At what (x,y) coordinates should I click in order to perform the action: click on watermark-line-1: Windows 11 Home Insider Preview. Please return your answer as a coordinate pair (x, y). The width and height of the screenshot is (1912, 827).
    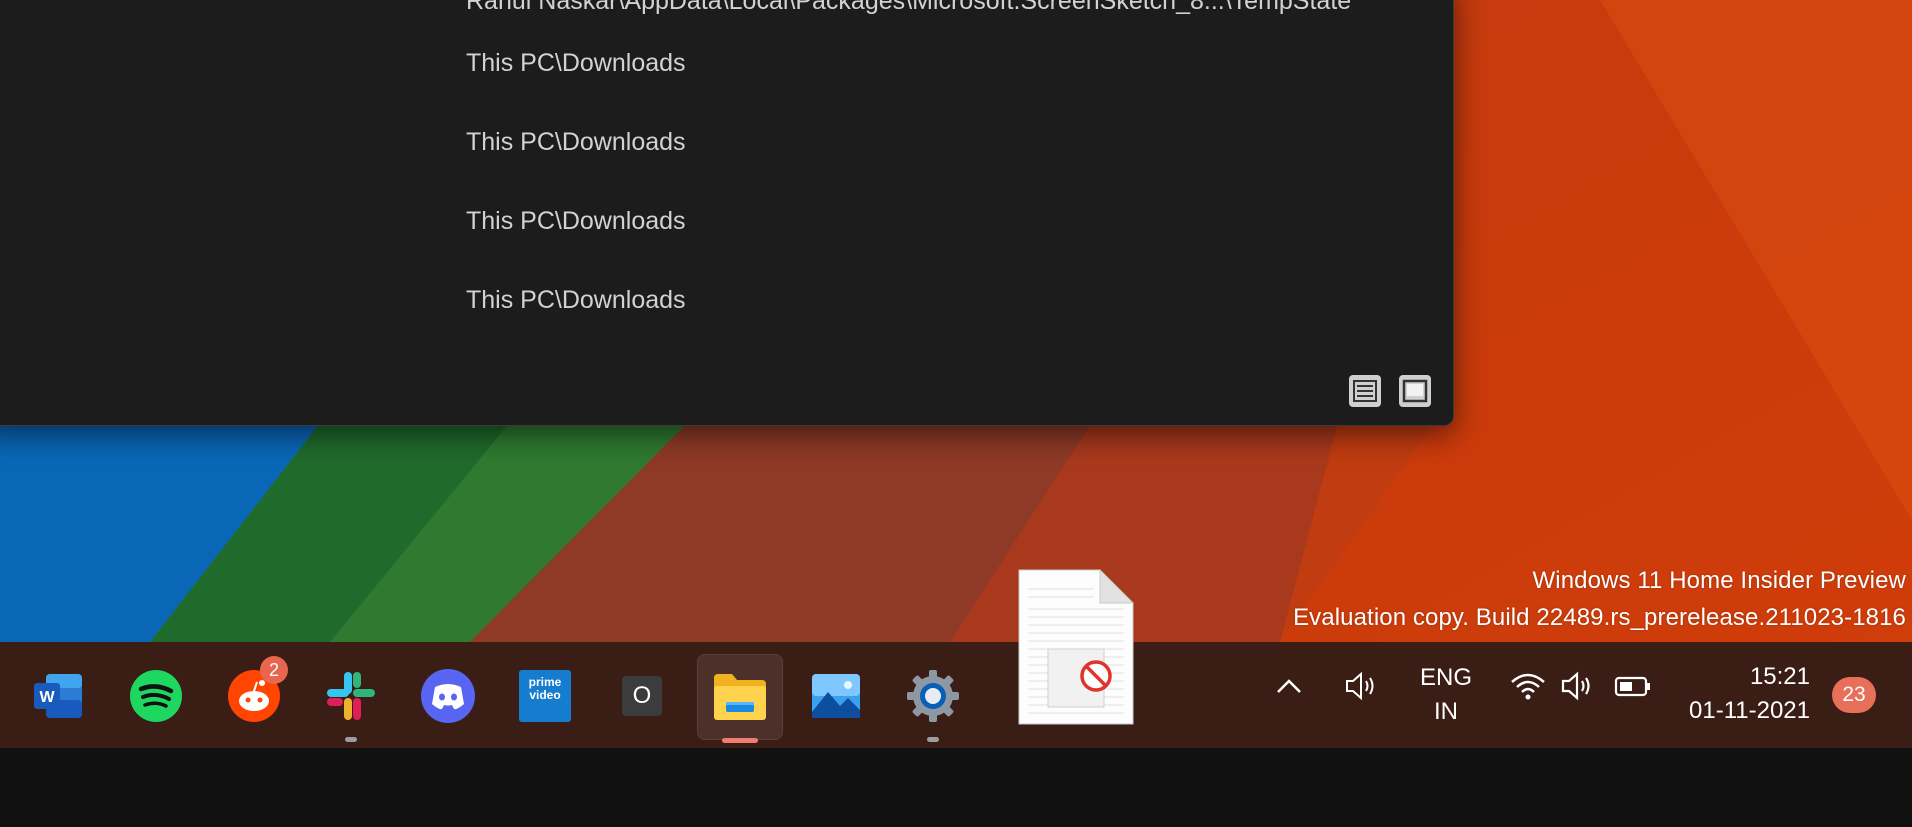
    Looking at the image, I should click on (1719, 580).